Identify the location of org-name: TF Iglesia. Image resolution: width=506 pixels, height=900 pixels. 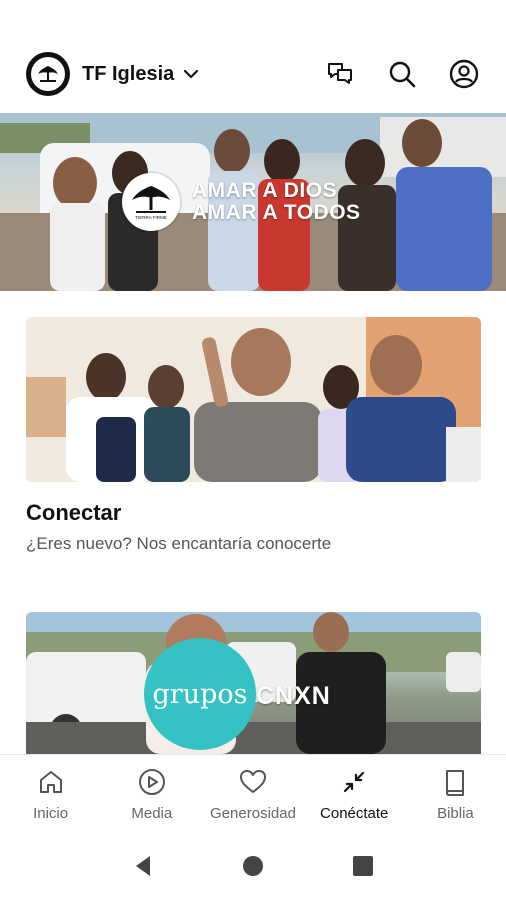
(128, 74).